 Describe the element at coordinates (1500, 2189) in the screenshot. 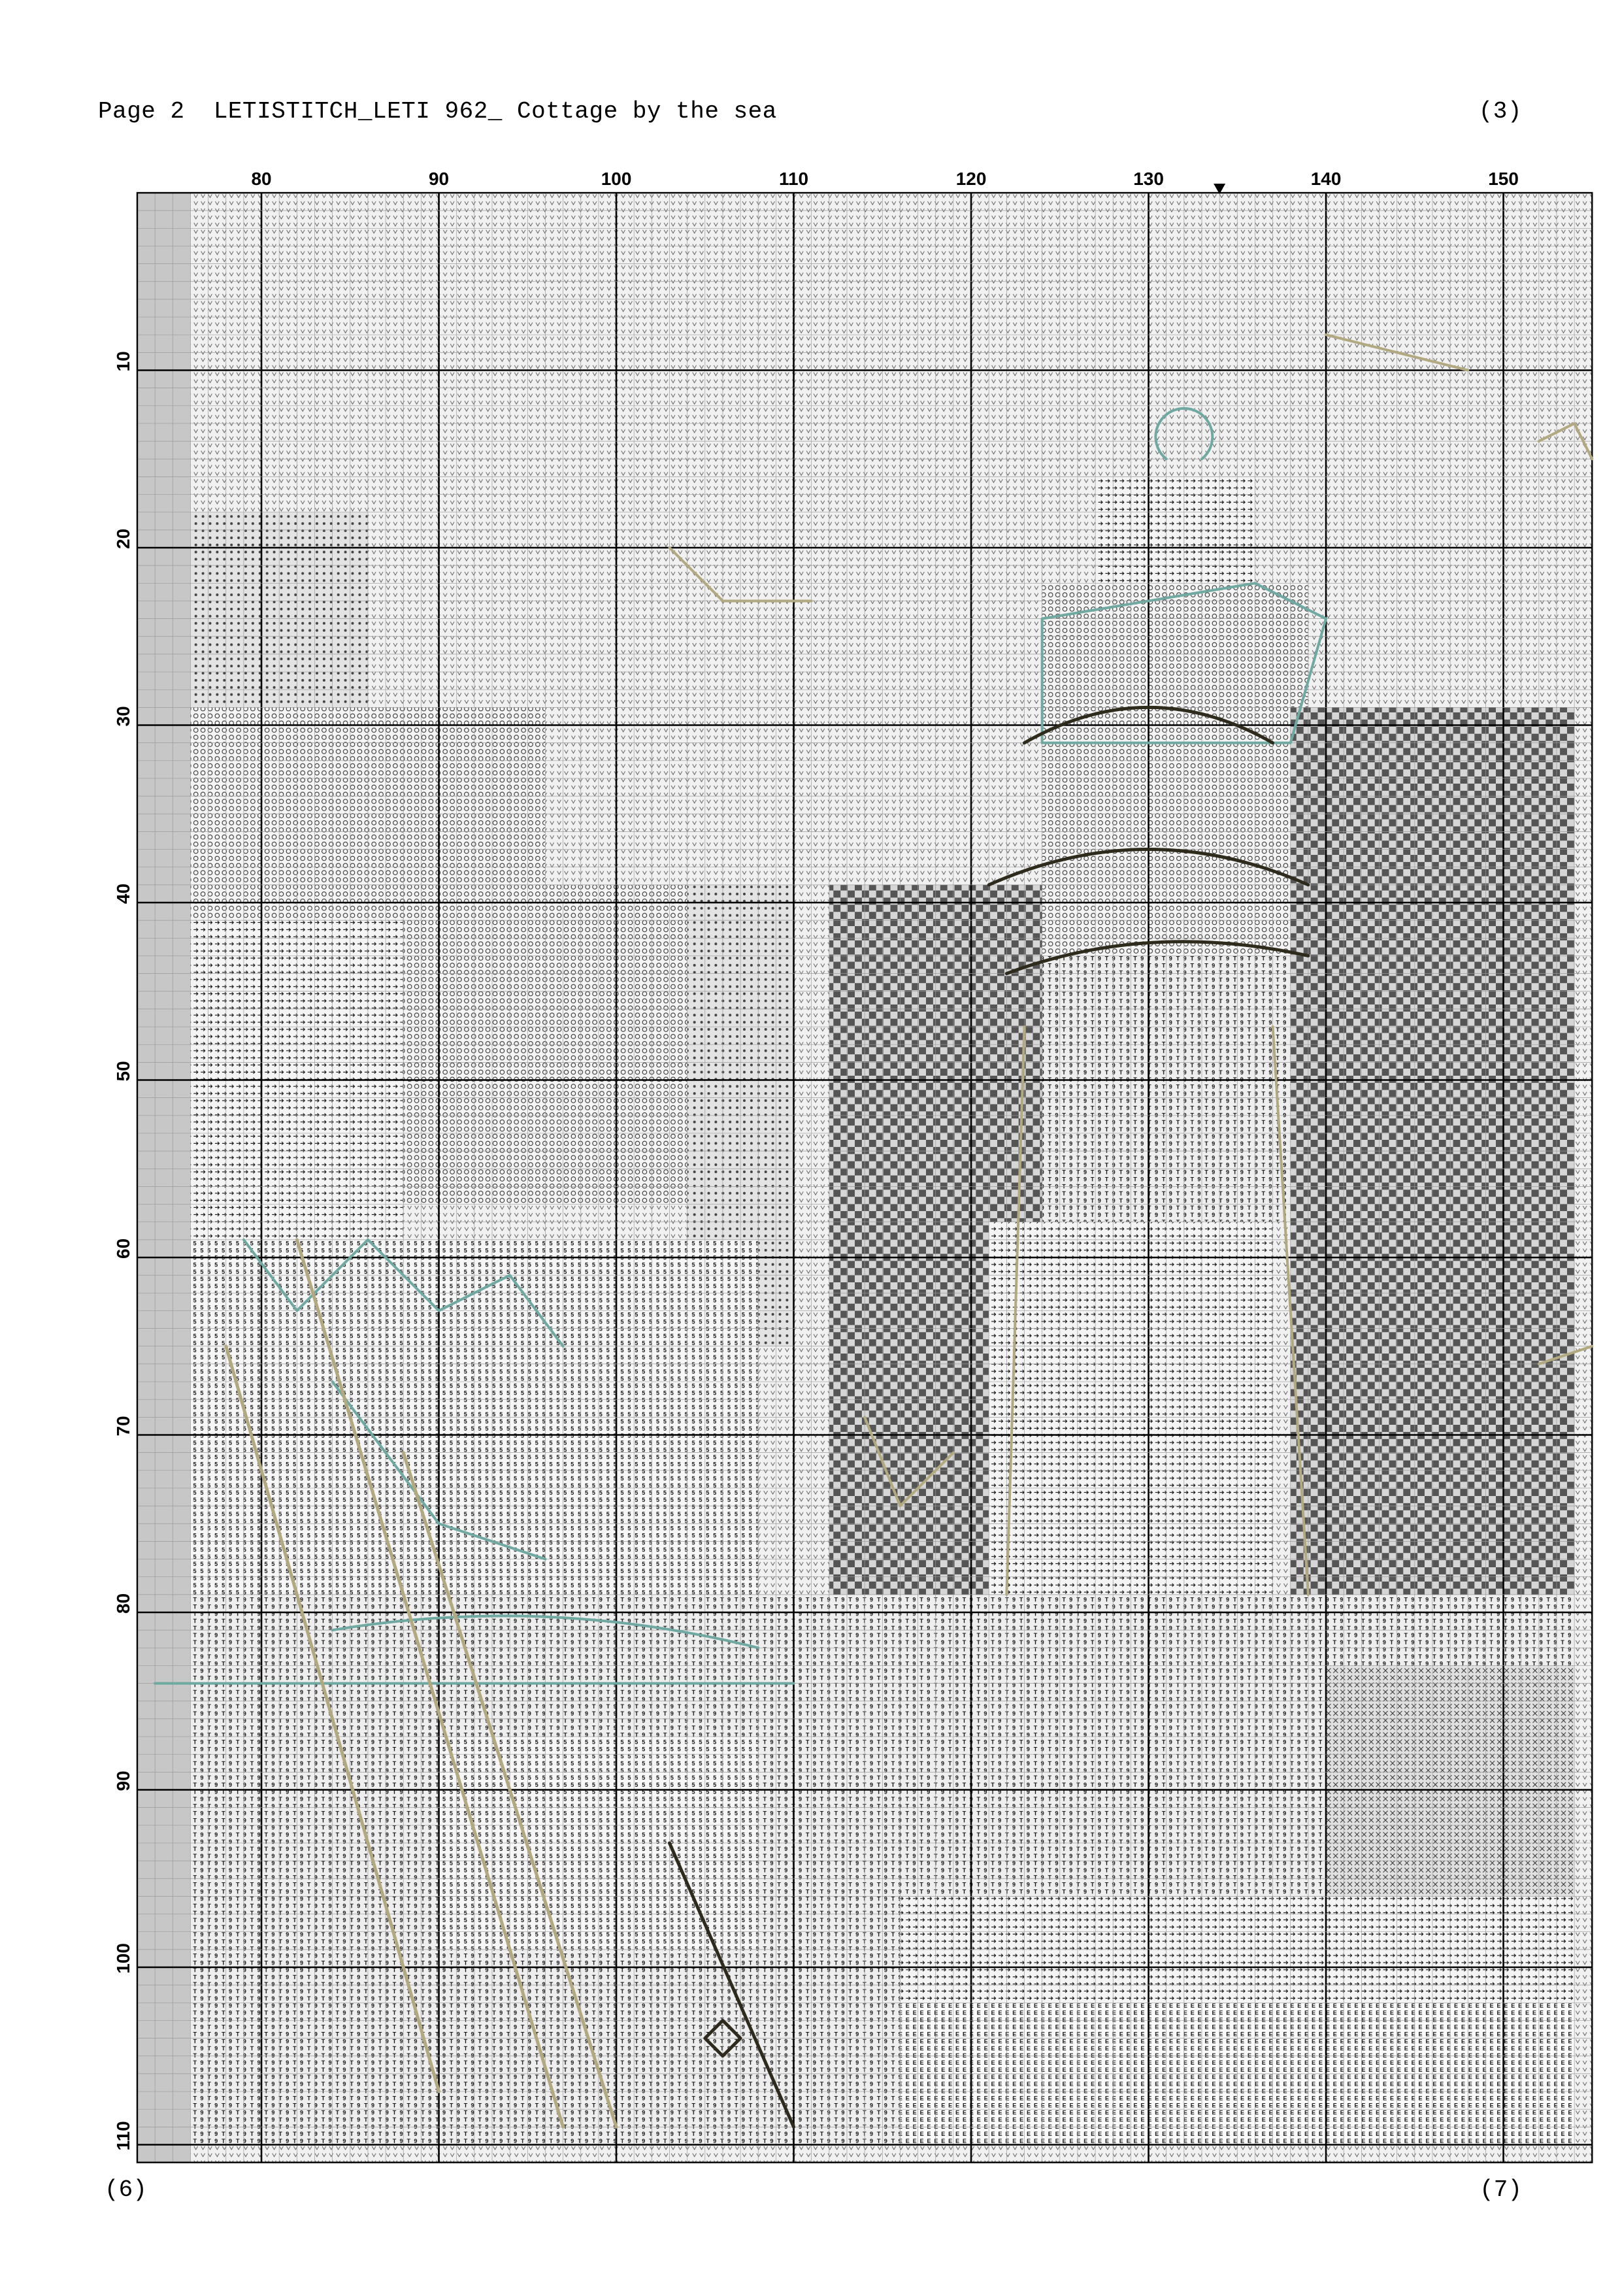

I see `footer-right-ref: (7)` at that location.